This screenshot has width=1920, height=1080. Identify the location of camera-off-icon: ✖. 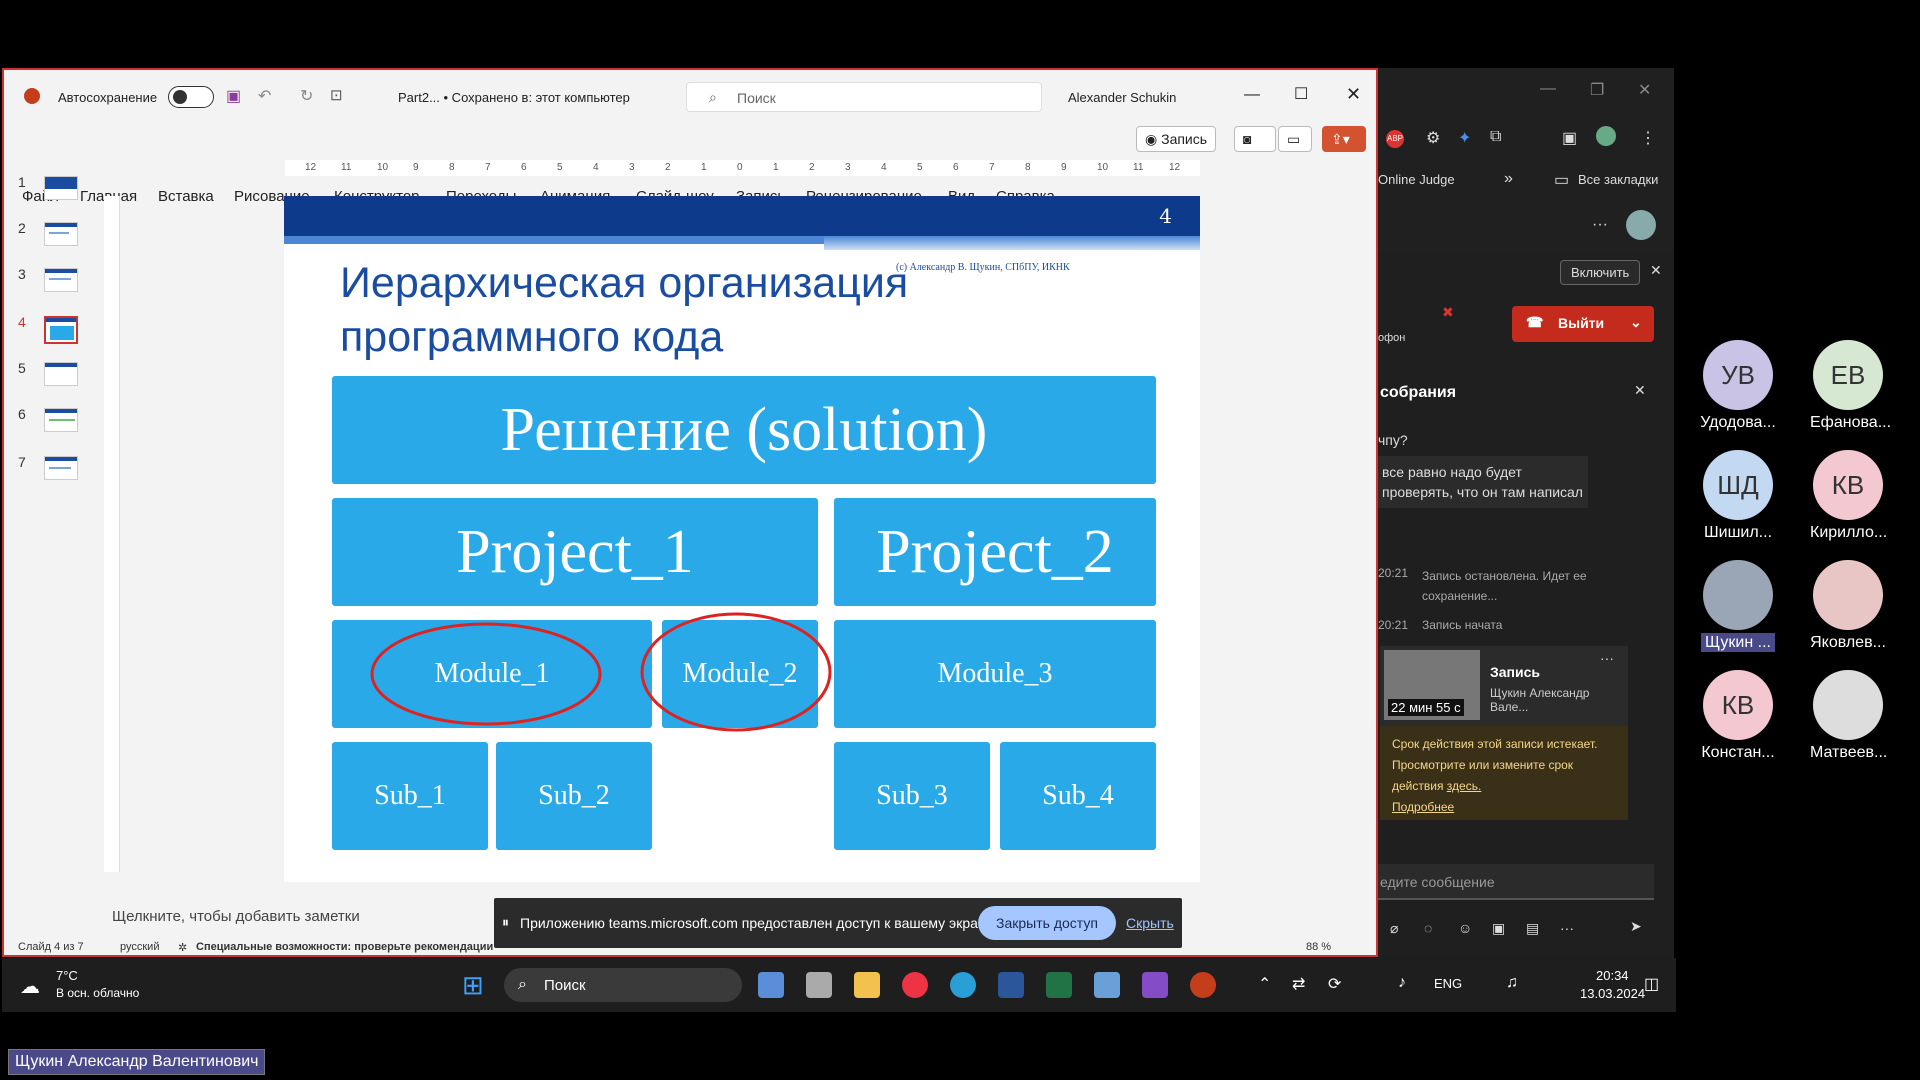
(1448, 312).